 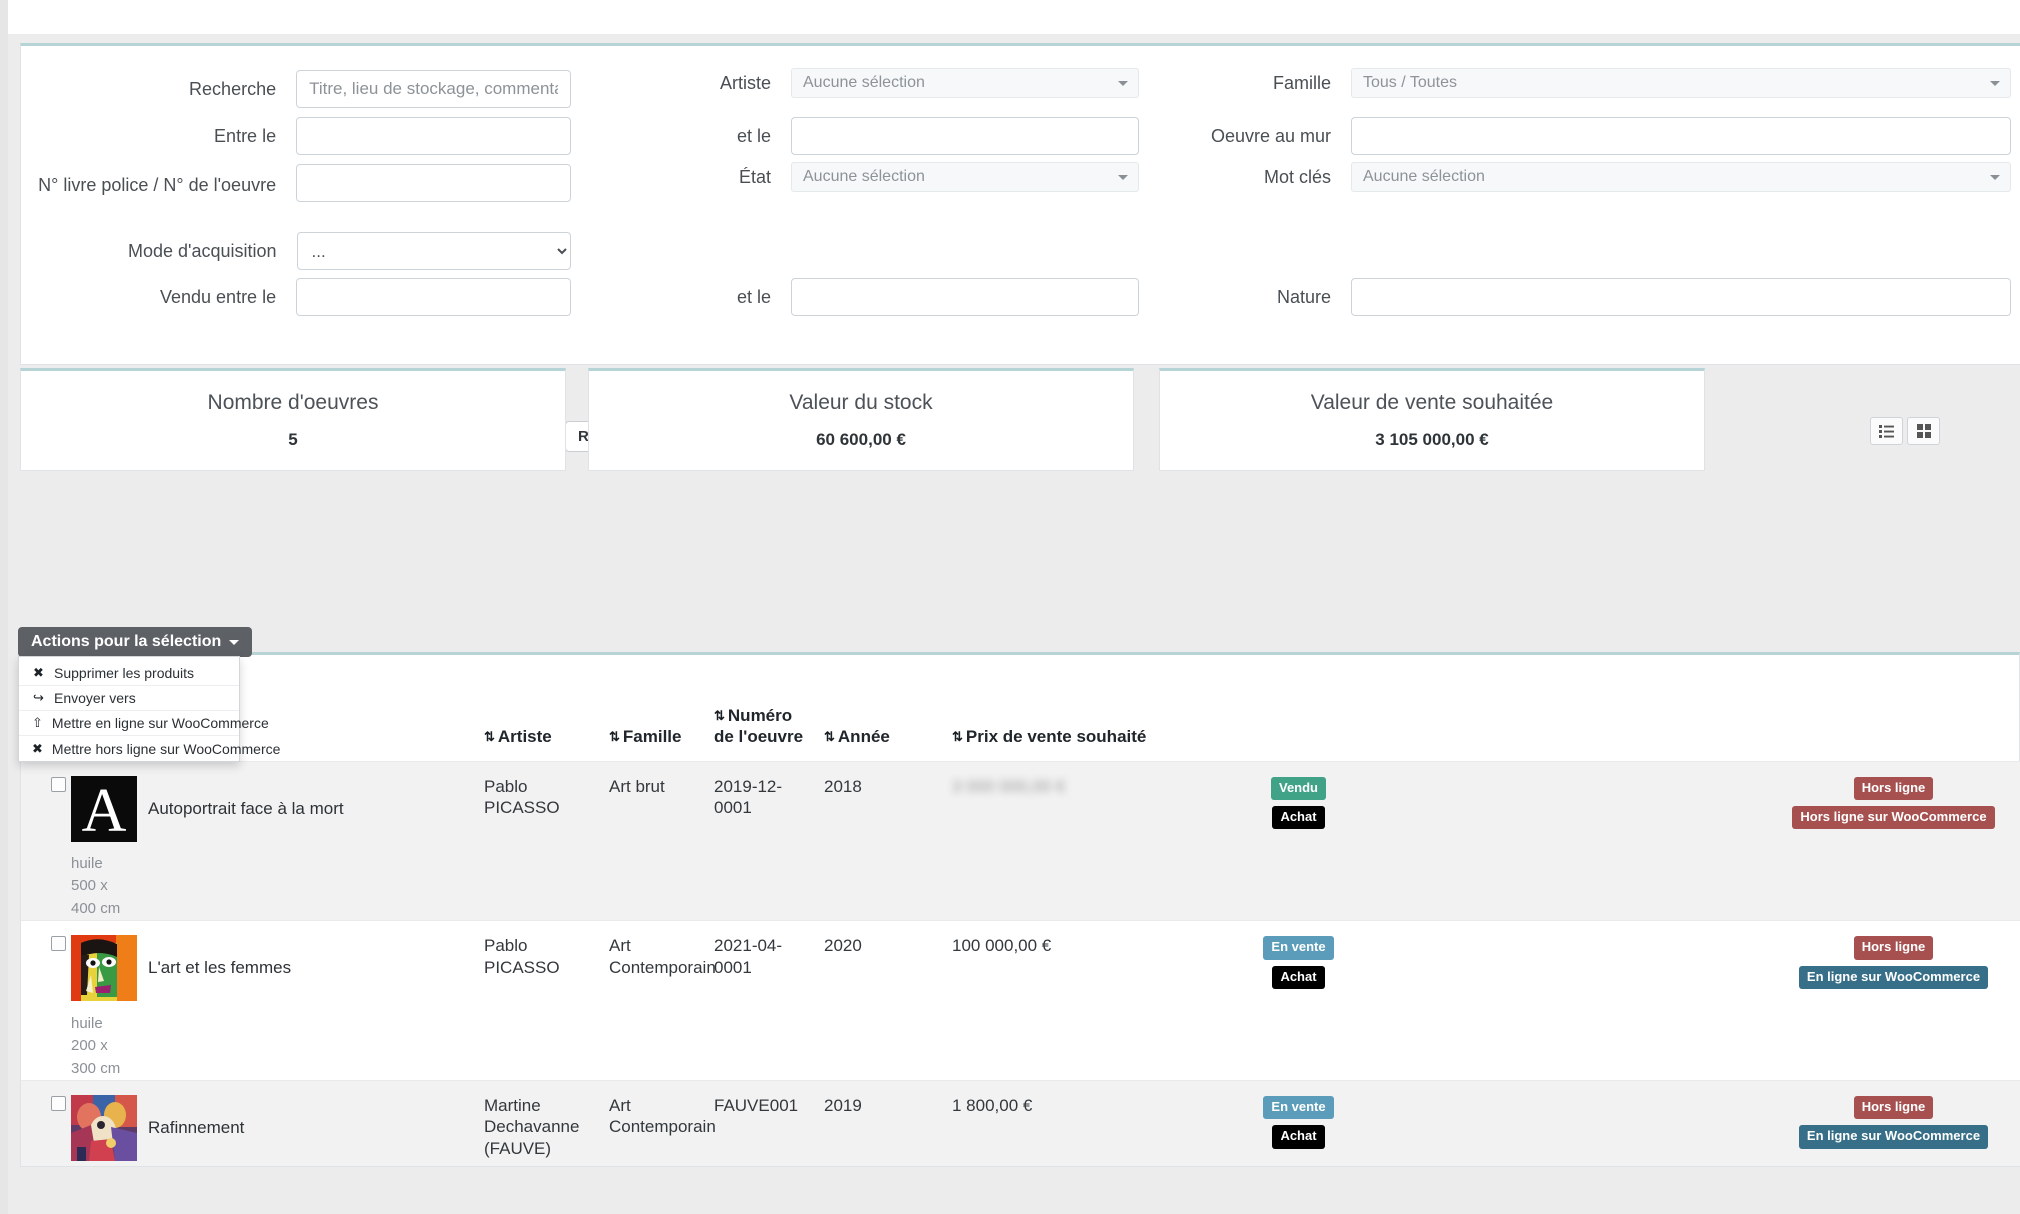 What do you see at coordinates (540, 708) in the screenshot?
I see `th-artiste: ⇅ Artiste` at bounding box center [540, 708].